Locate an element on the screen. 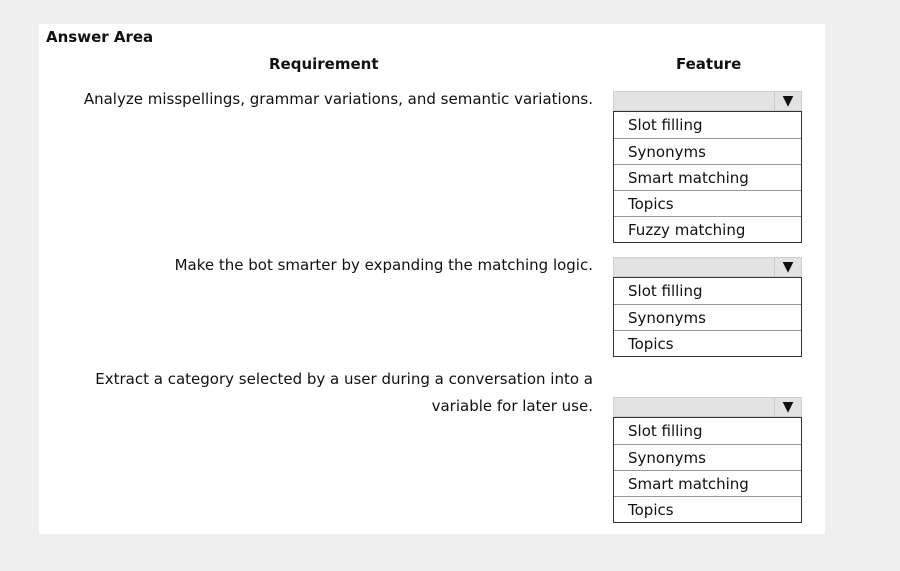  requirement-3-line-2: variable for later use. is located at coordinates (512, 406).